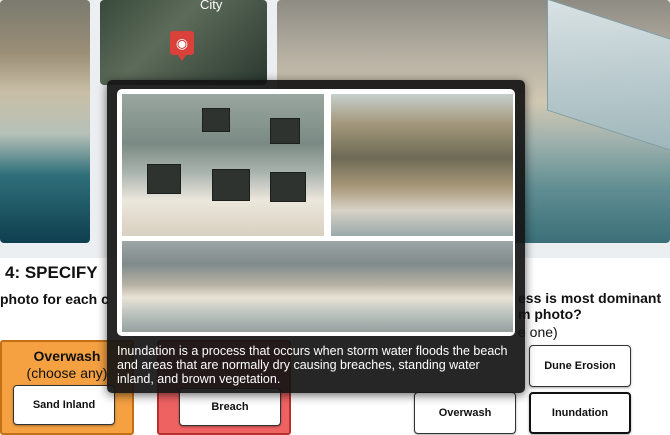 Image resolution: width=670 pixels, height=435 pixels. I want to click on pier-structure, so click(608, 77).